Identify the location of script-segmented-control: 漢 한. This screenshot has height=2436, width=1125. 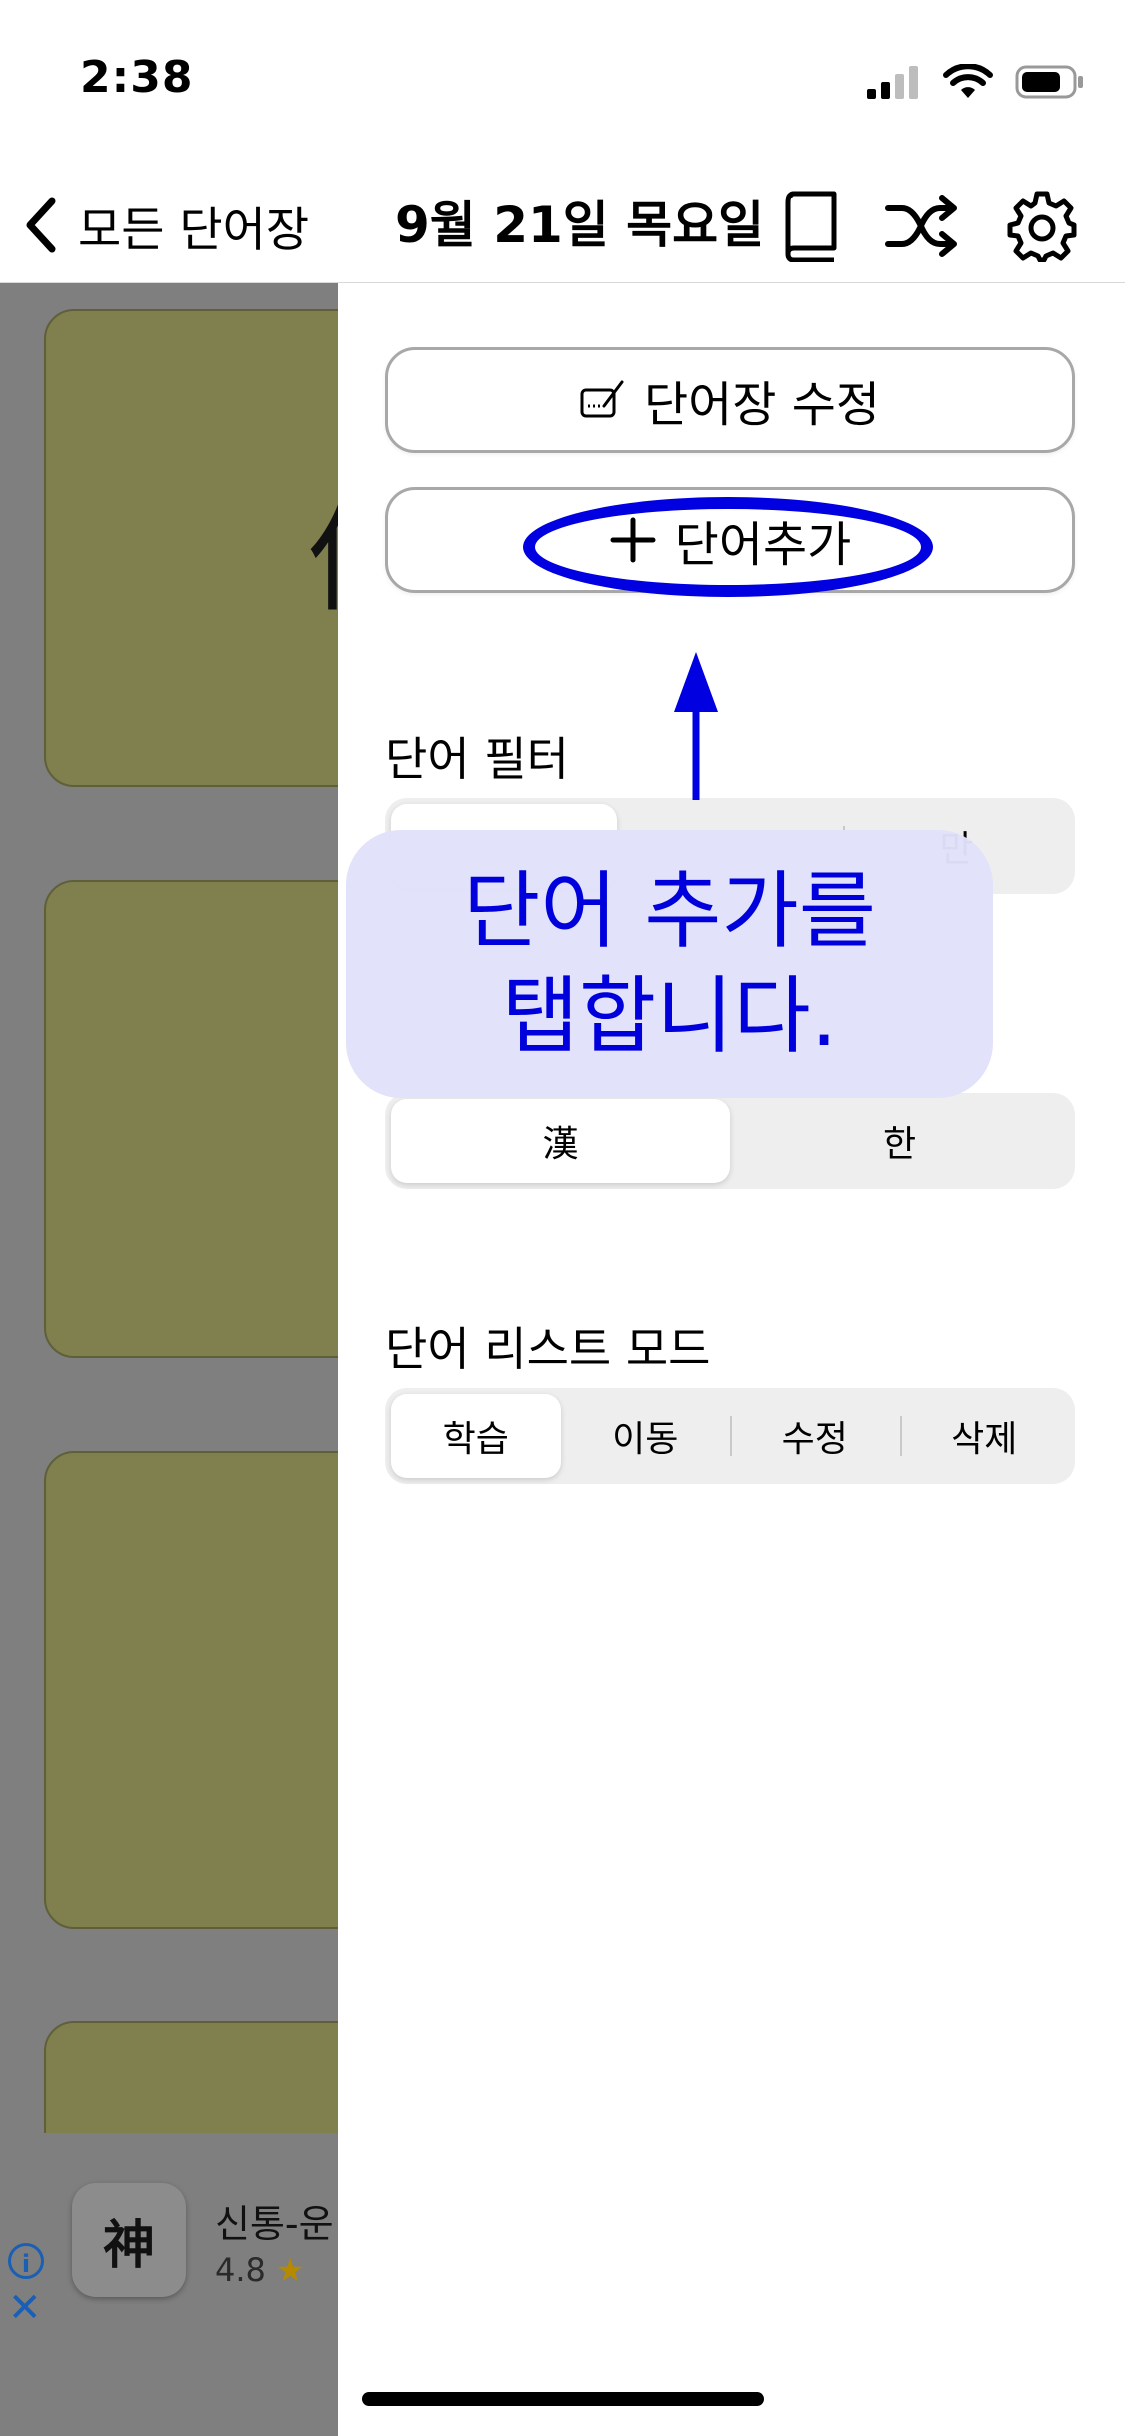
(730, 1141).